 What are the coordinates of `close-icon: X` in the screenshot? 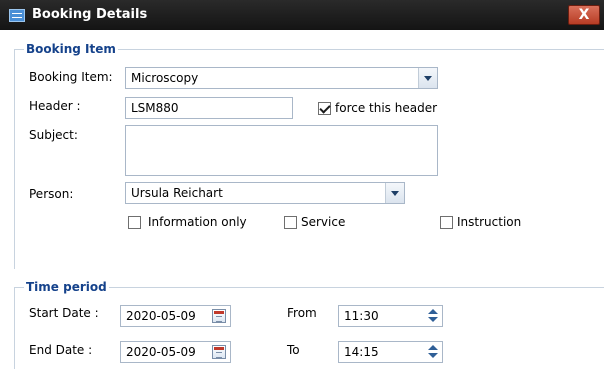 It's located at (584, 15).